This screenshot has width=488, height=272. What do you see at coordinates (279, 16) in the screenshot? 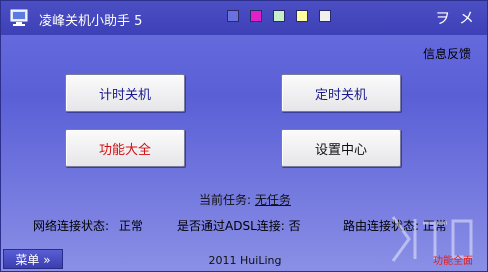
I see `theme-swatch-green` at bounding box center [279, 16].